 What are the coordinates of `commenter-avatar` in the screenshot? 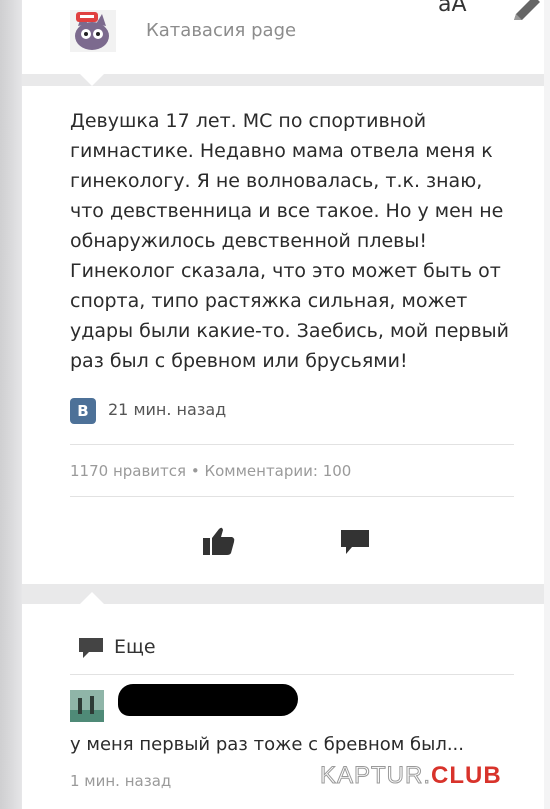 It's located at (87, 706).